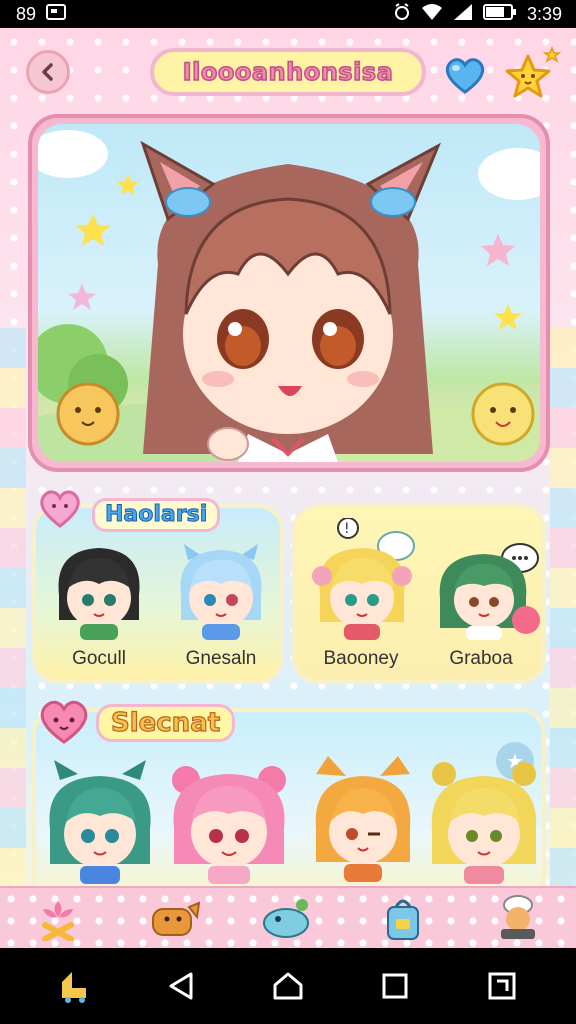 Image resolution: width=576 pixels, height=1024 pixels. Describe the element at coordinates (288, 14) in the screenshot. I see `status-bar: 89 3:39` at that location.